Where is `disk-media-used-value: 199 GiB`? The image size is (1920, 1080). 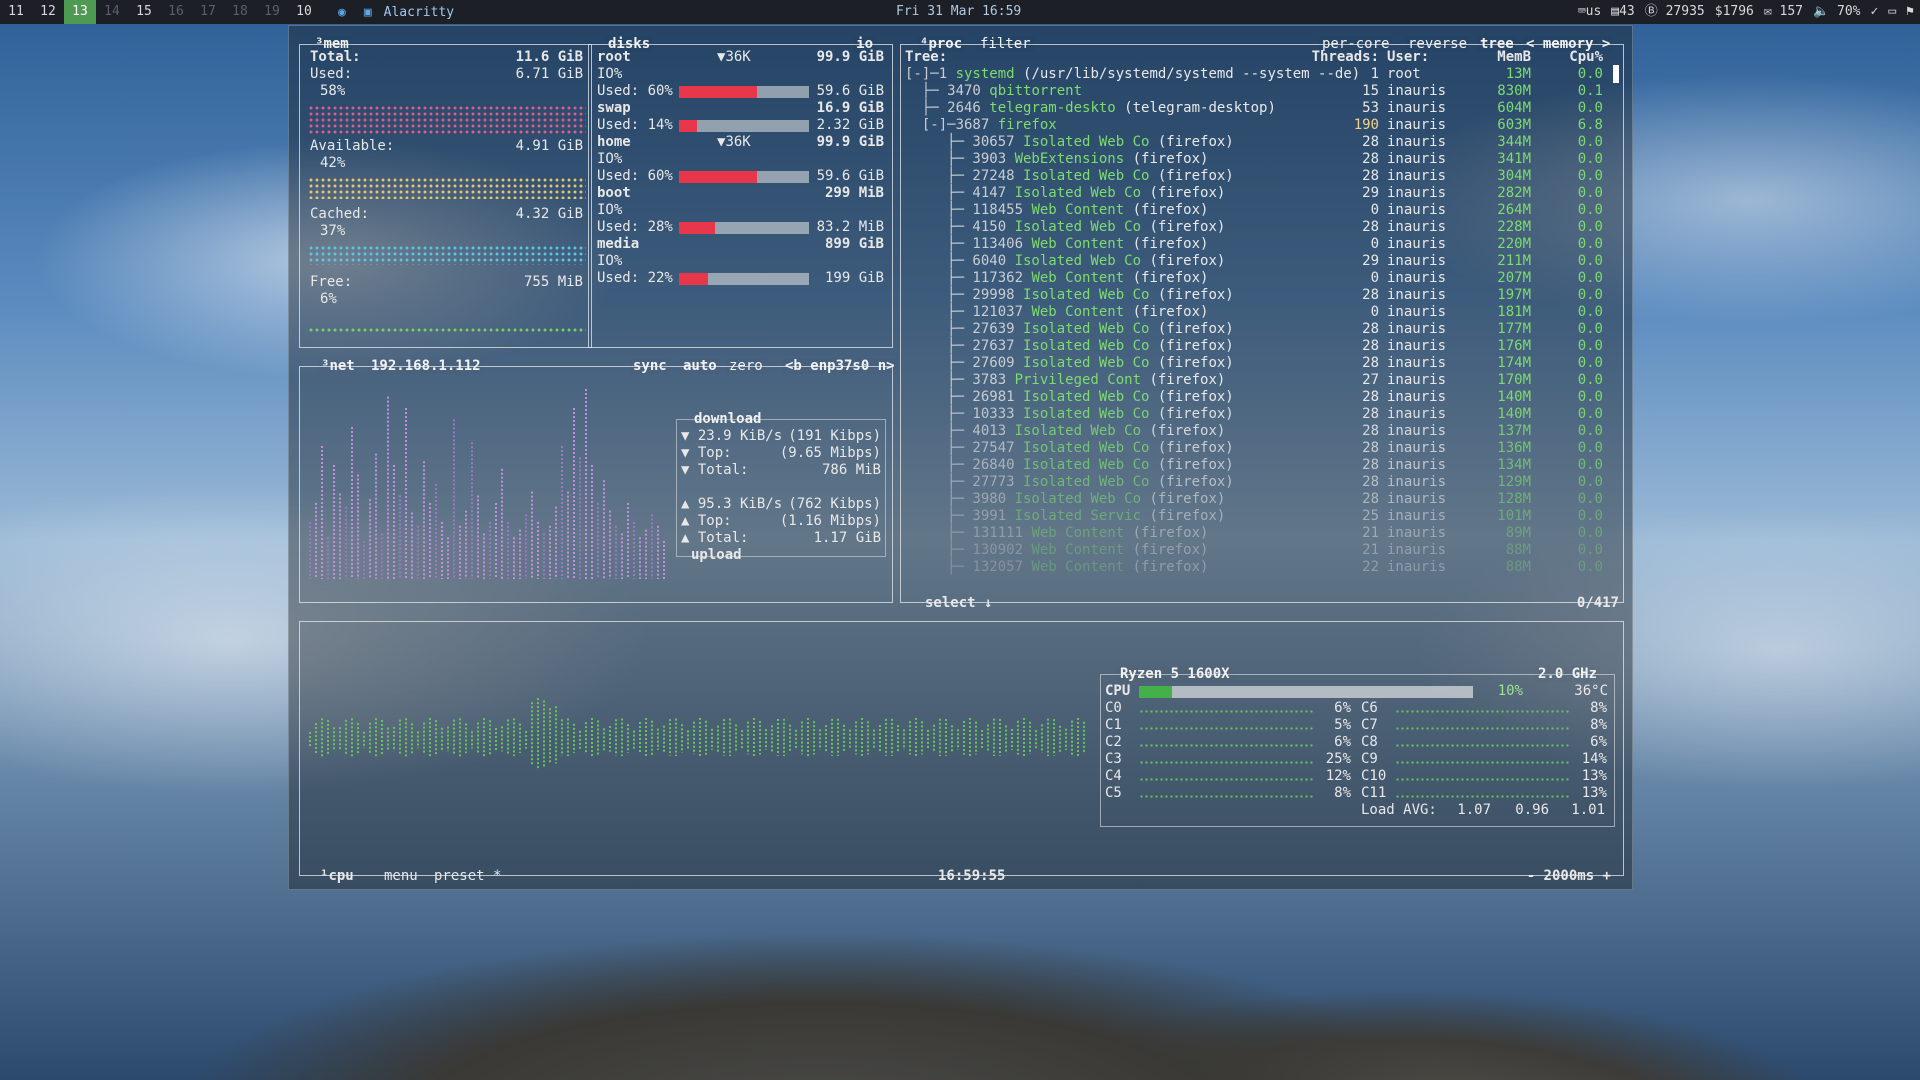 disk-media-used-value: 199 GiB is located at coordinates (854, 278).